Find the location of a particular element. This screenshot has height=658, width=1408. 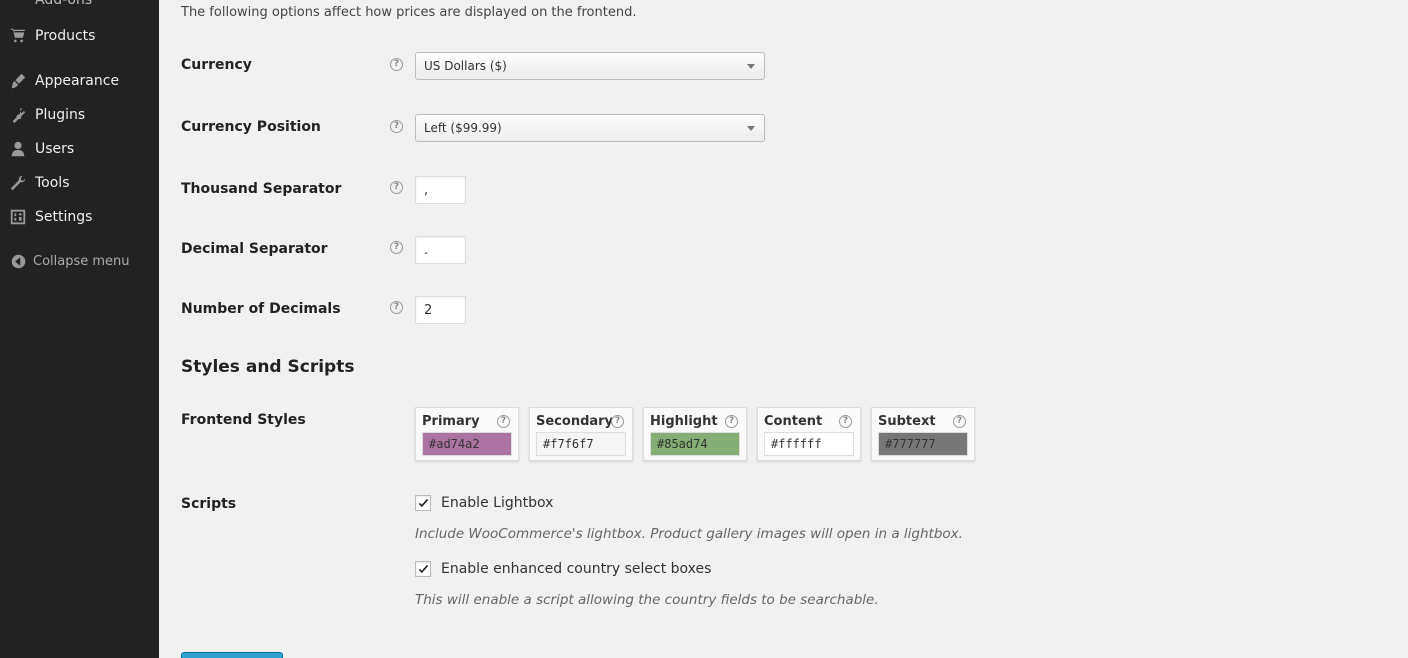

color-input: #ad74a2 is located at coordinates (467, 444).